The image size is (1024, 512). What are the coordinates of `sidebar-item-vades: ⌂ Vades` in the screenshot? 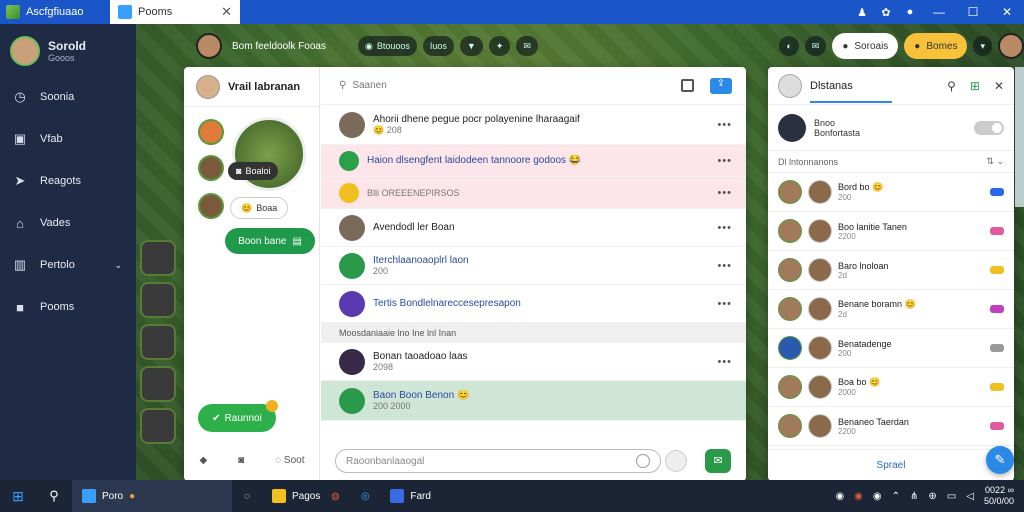 It's located at (68, 223).